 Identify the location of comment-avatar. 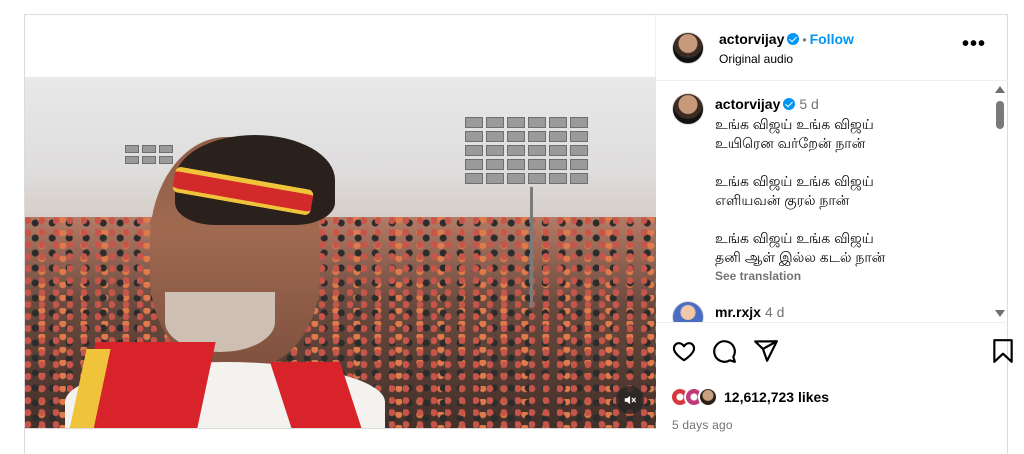
(688, 311).